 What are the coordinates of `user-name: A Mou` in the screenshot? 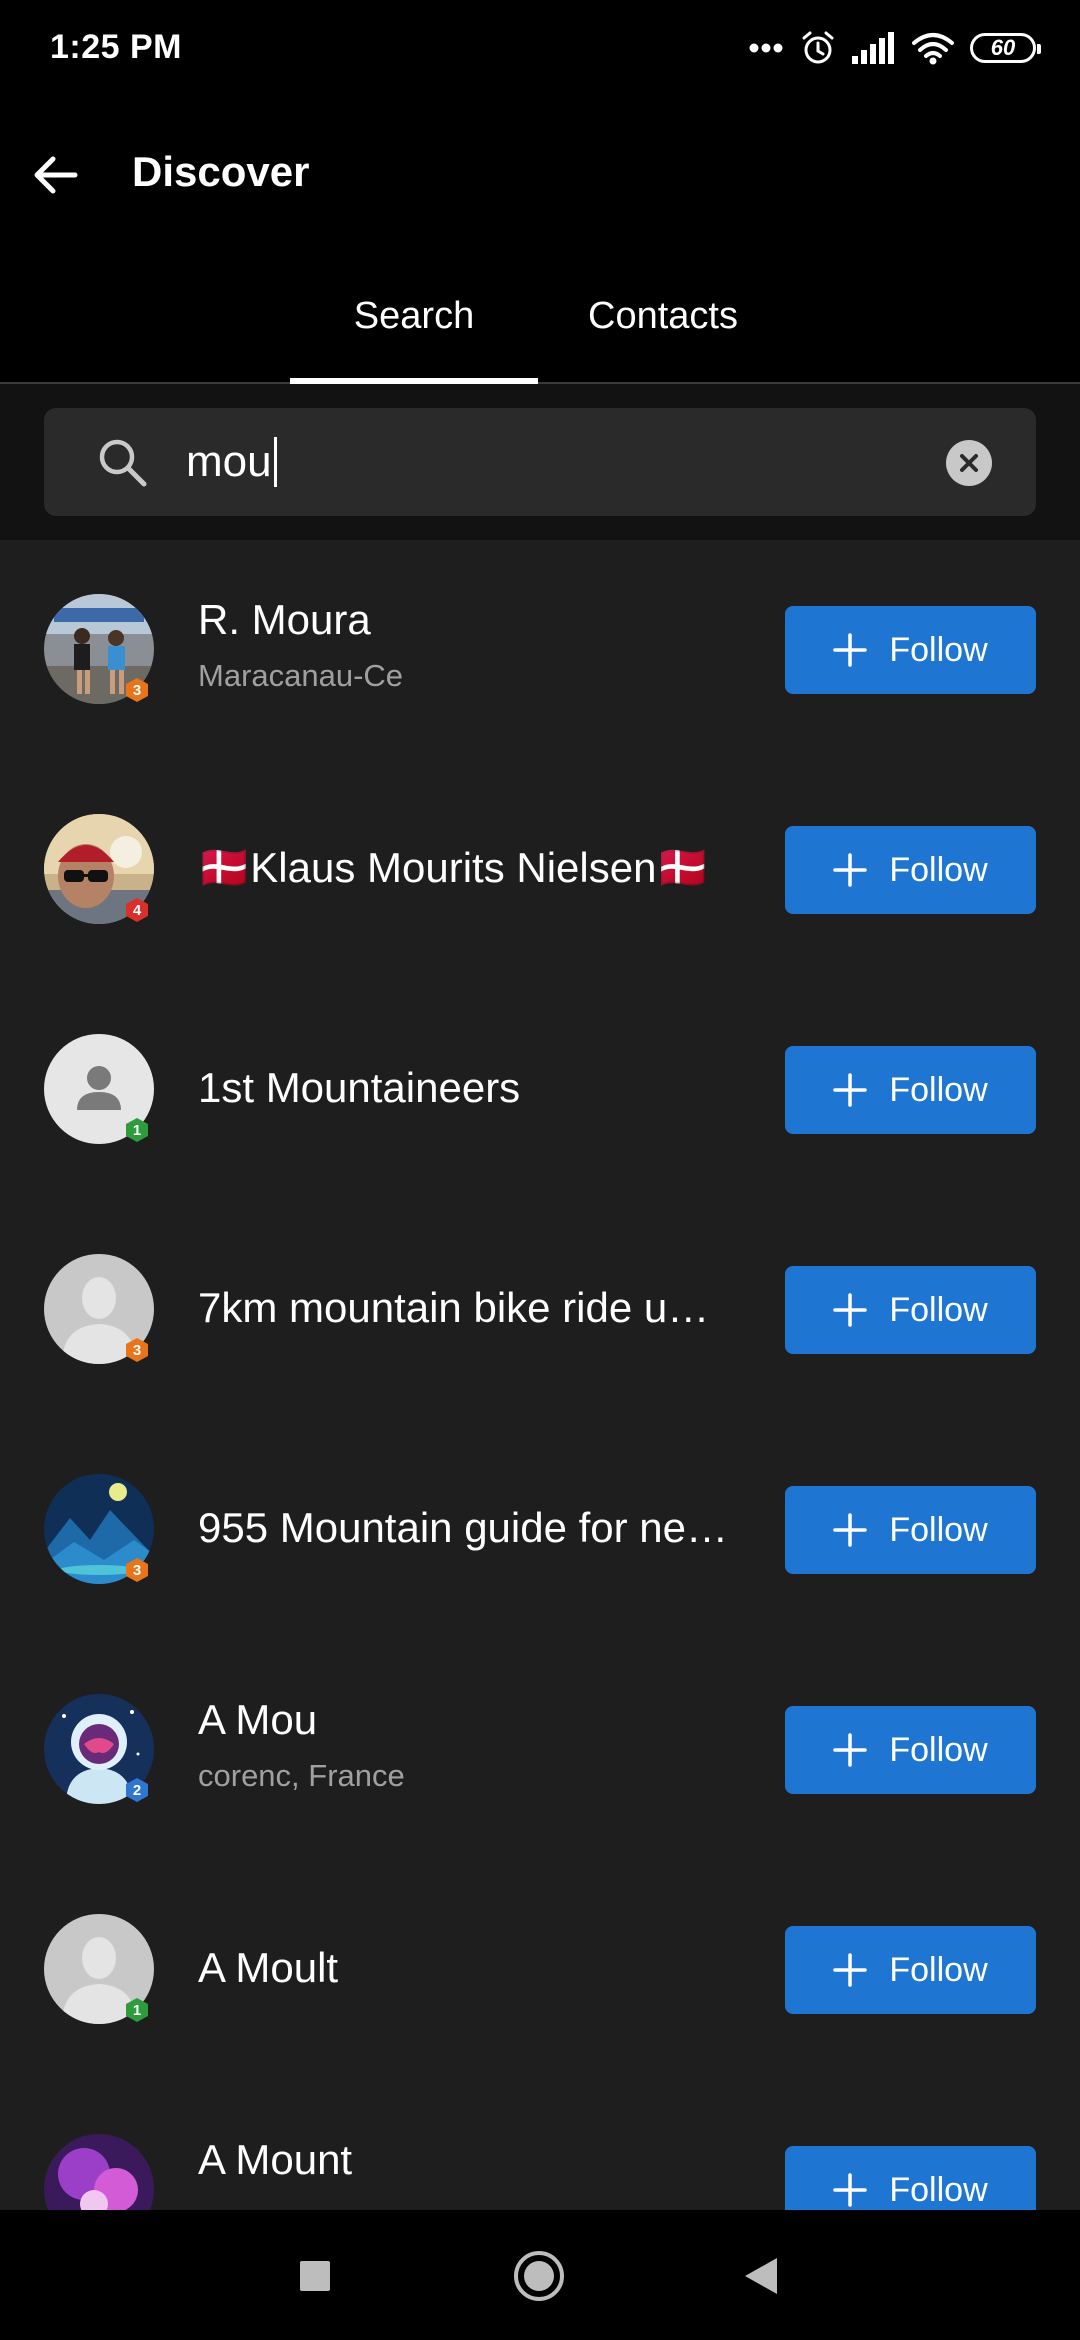 It's located at (257, 1720).